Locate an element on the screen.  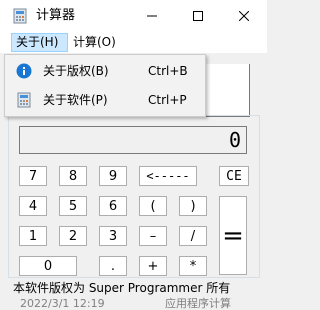
app-status: 应用程序计算 is located at coordinates (198, 303).